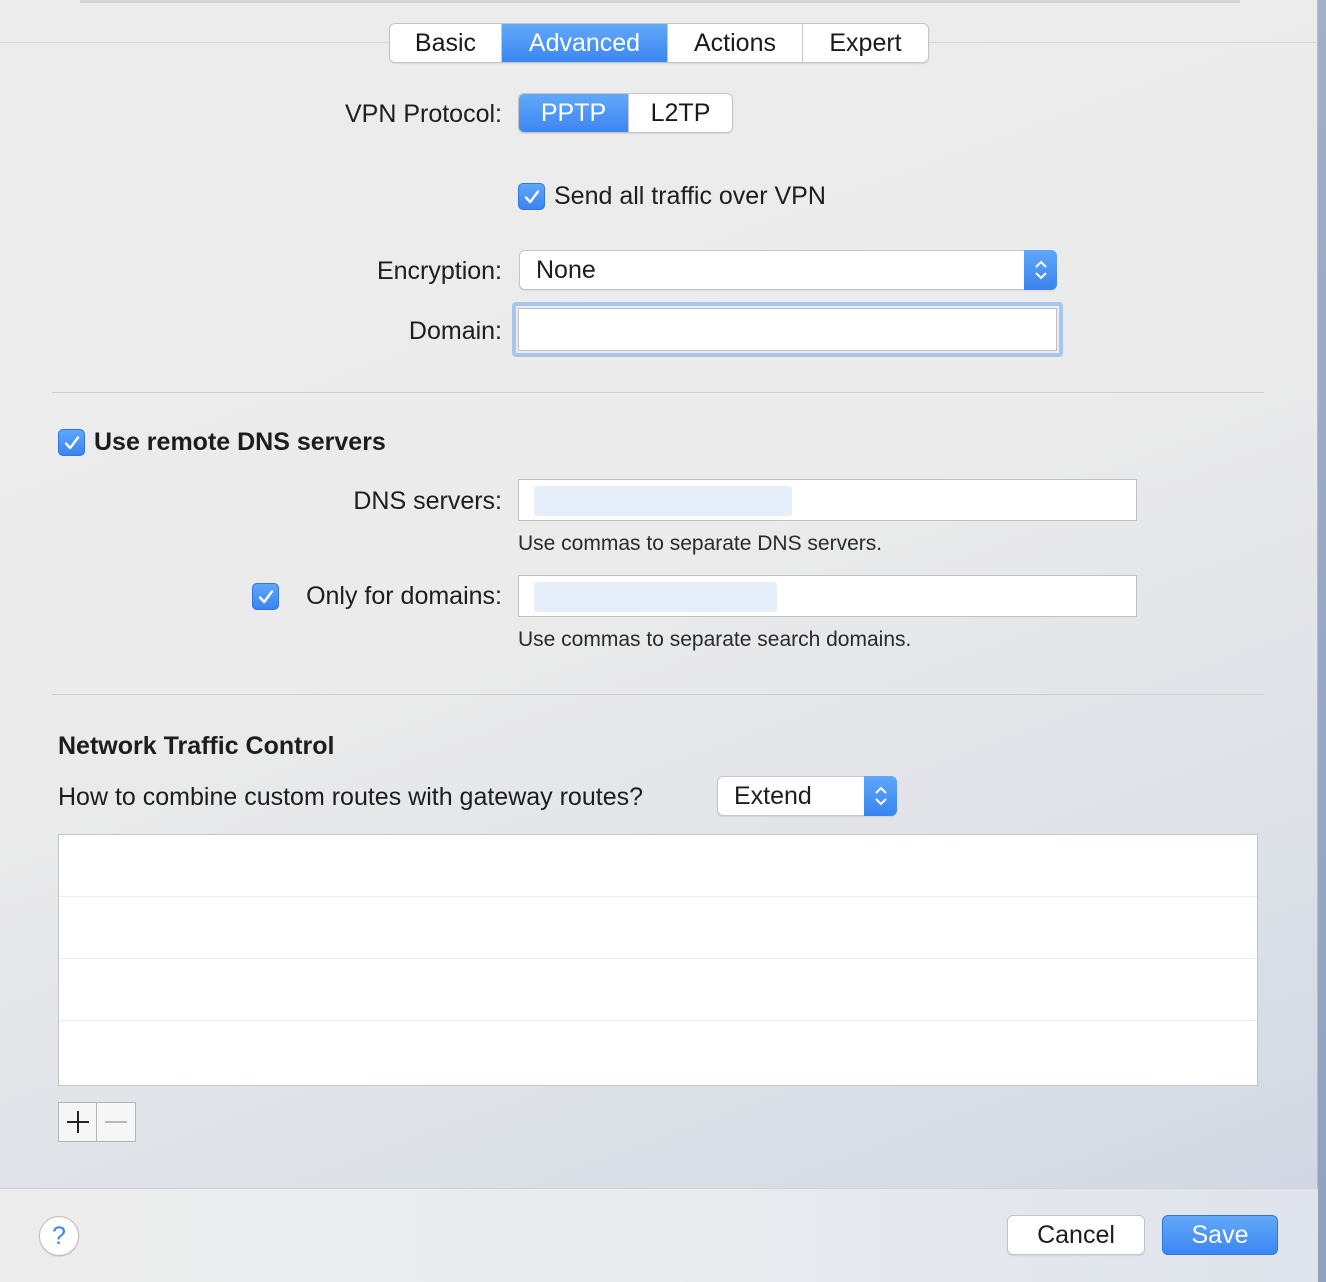  I want to click on route-mode-value: Extend, so click(773, 795).